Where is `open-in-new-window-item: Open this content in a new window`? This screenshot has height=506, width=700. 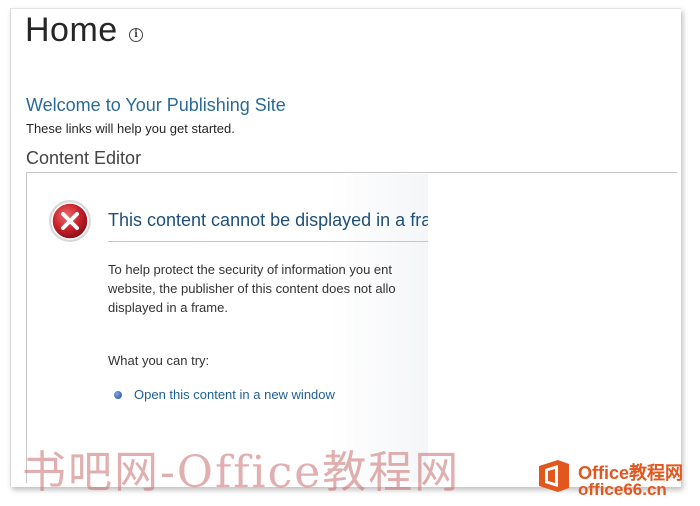 open-in-new-window-item: Open this content in a new window is located at coordinates (224, 394).